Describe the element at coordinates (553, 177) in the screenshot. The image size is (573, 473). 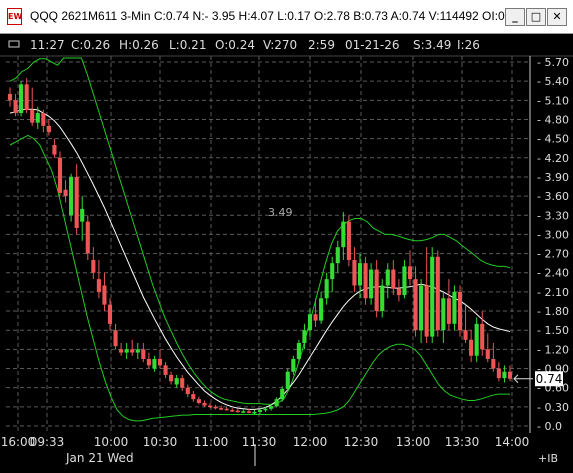
I see `y-tick-label: - 3.90` at that location.